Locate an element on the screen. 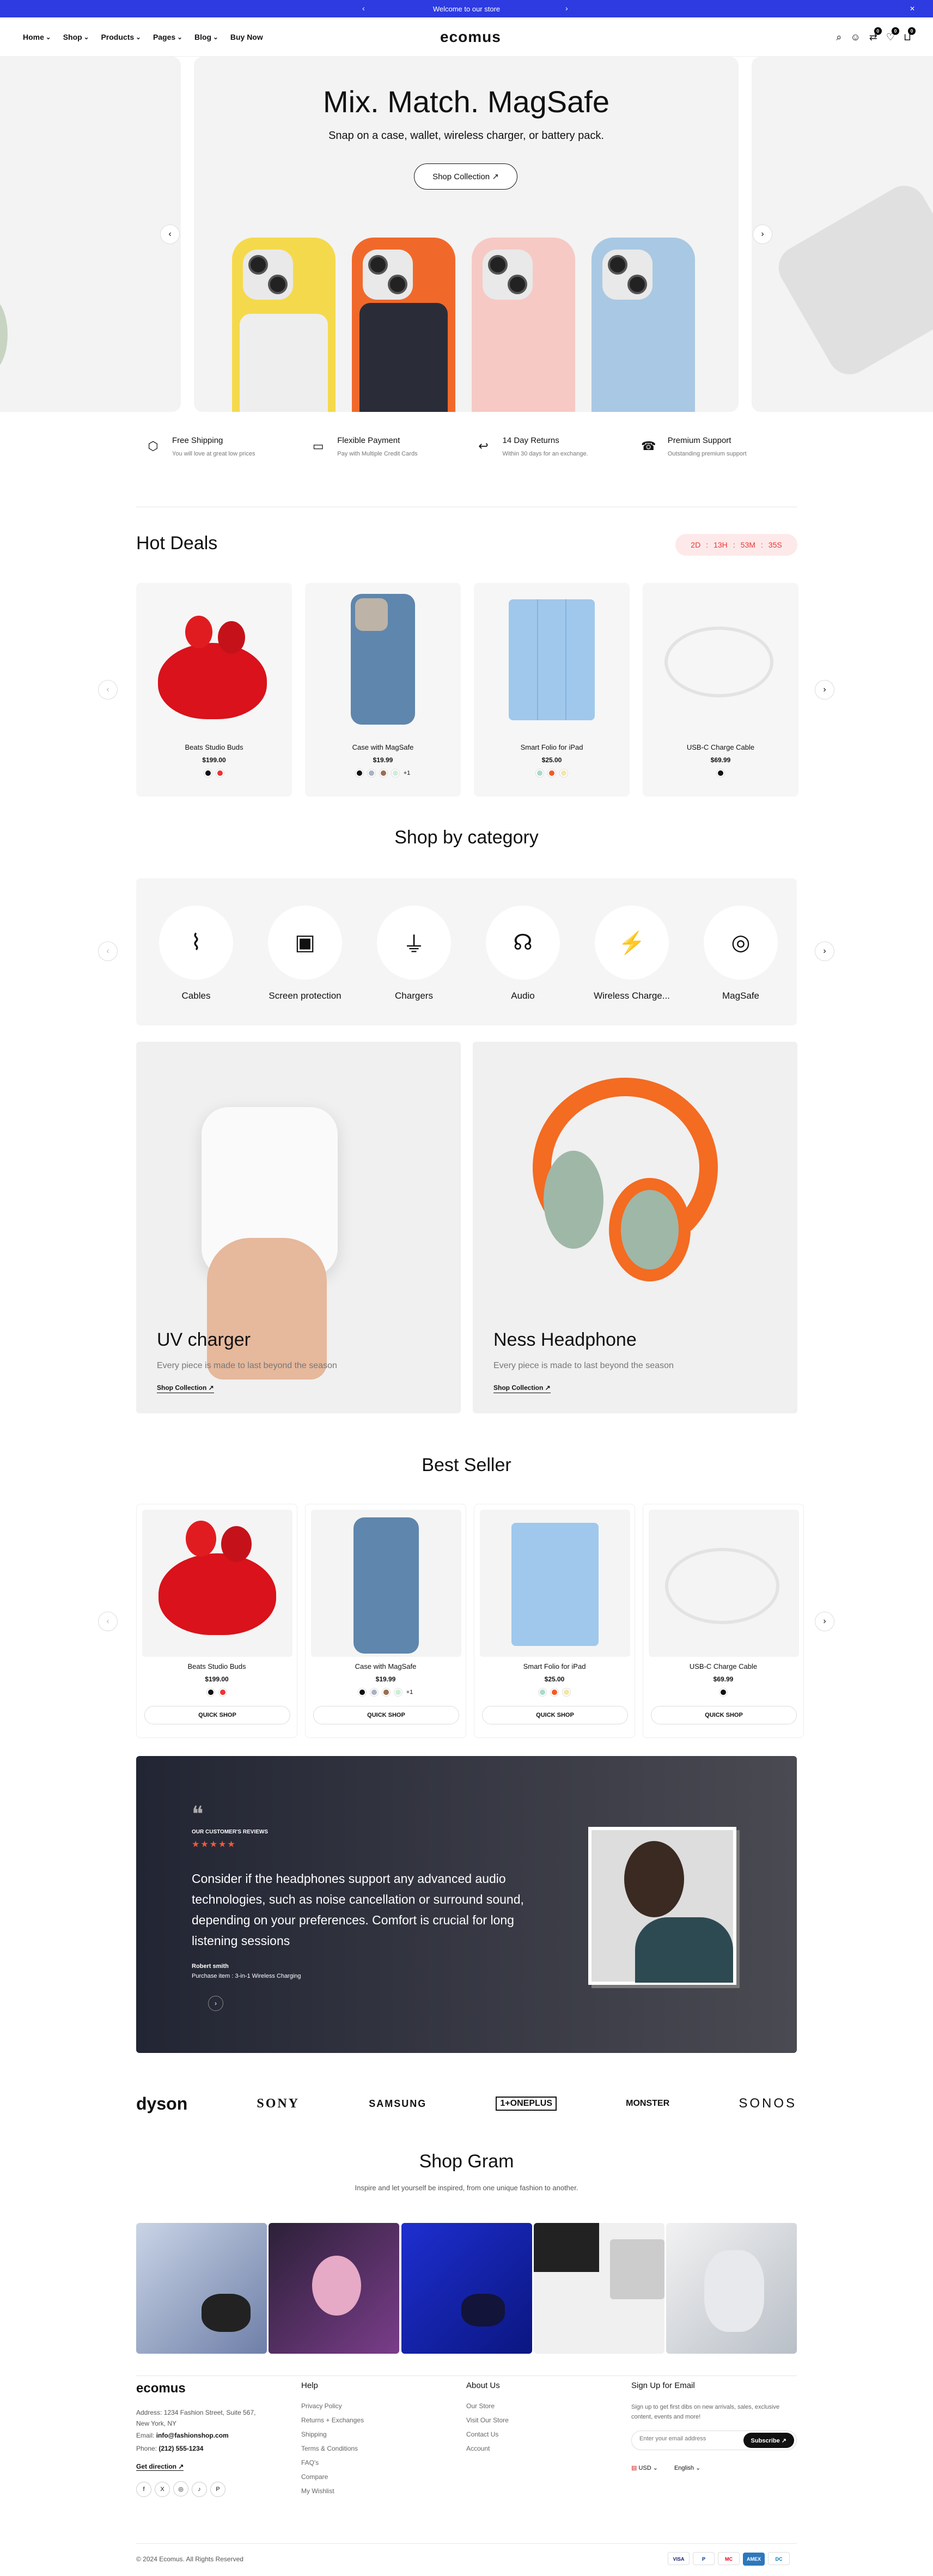  footer-link: Compare is located at coordinates (332, 2477).